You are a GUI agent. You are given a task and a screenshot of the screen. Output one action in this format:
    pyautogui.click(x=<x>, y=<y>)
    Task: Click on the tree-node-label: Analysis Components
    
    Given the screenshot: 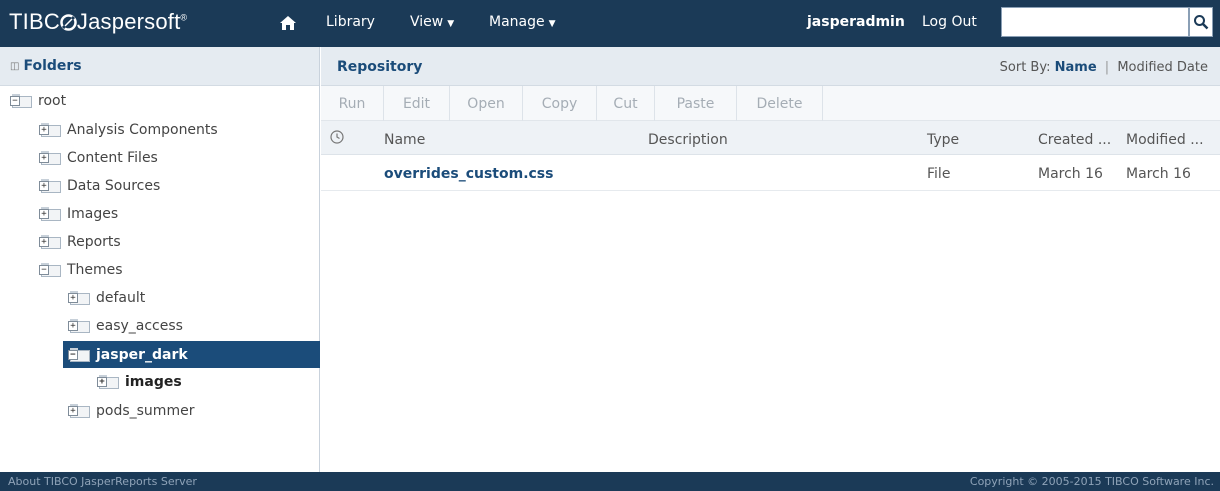 What is the action you would take?
    pyautogui.click(x=142, y=130)
    